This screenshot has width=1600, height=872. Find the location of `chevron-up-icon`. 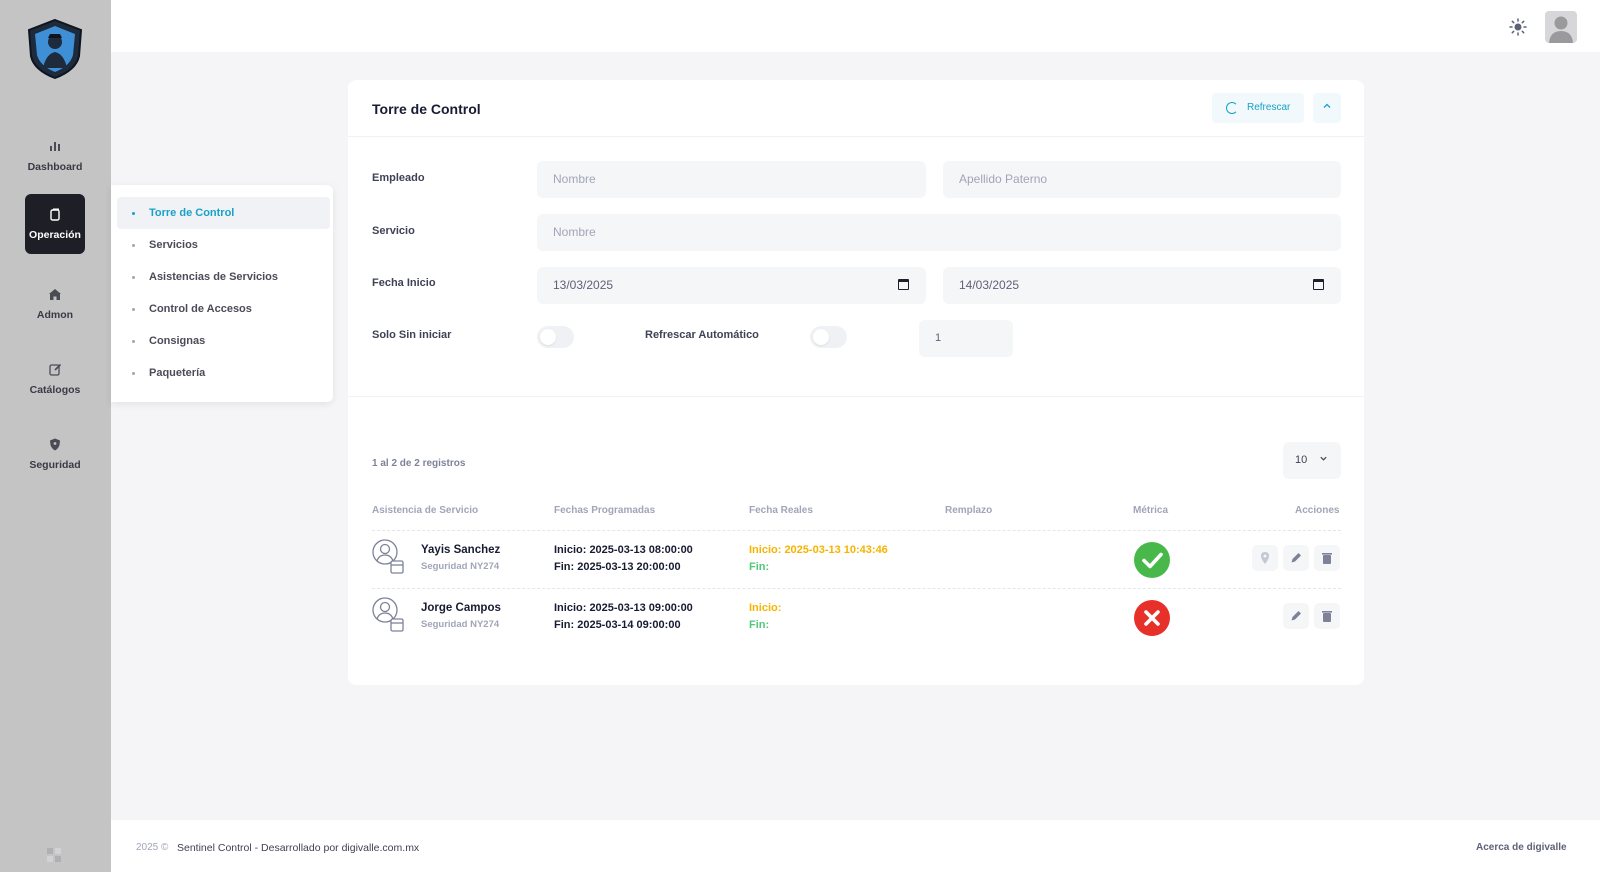

chevron-up-icon is located at coordinates (1327, 105).